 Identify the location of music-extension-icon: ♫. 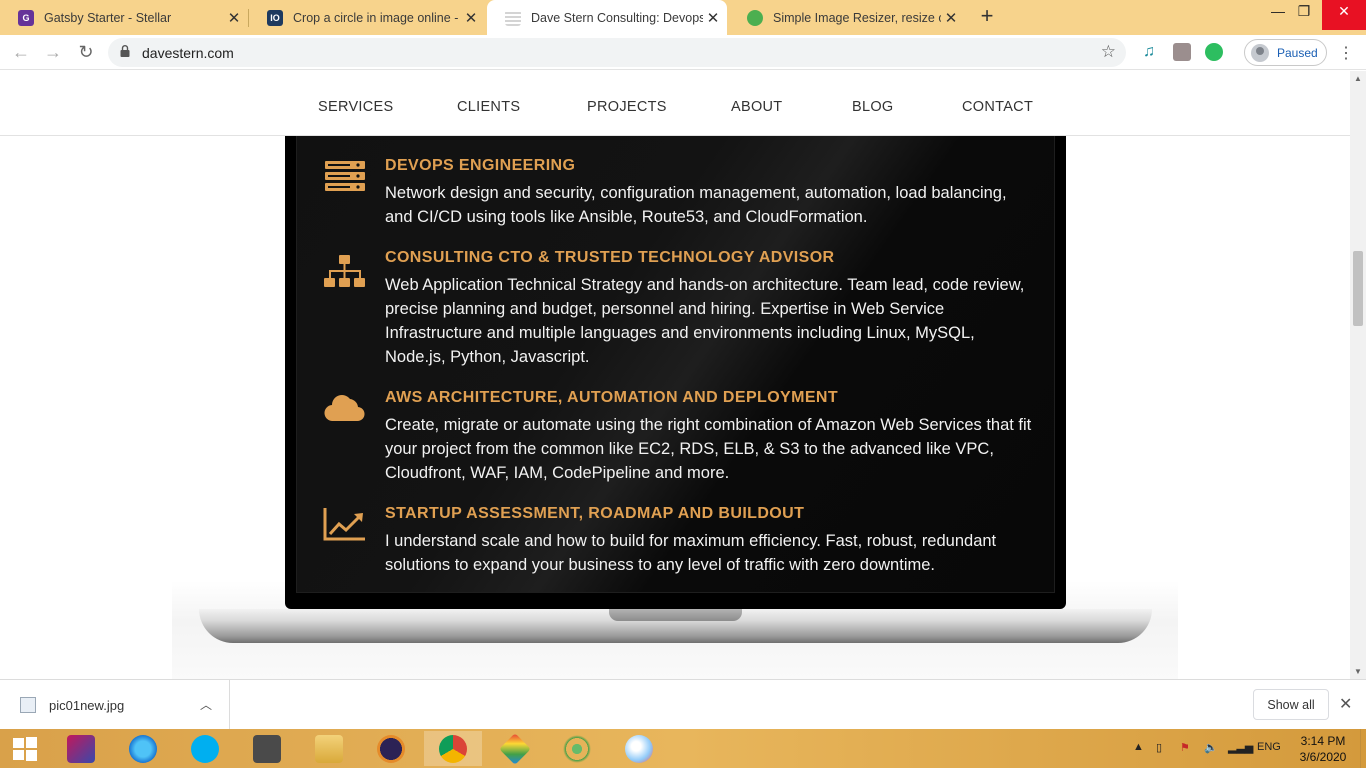
(1149, 52).